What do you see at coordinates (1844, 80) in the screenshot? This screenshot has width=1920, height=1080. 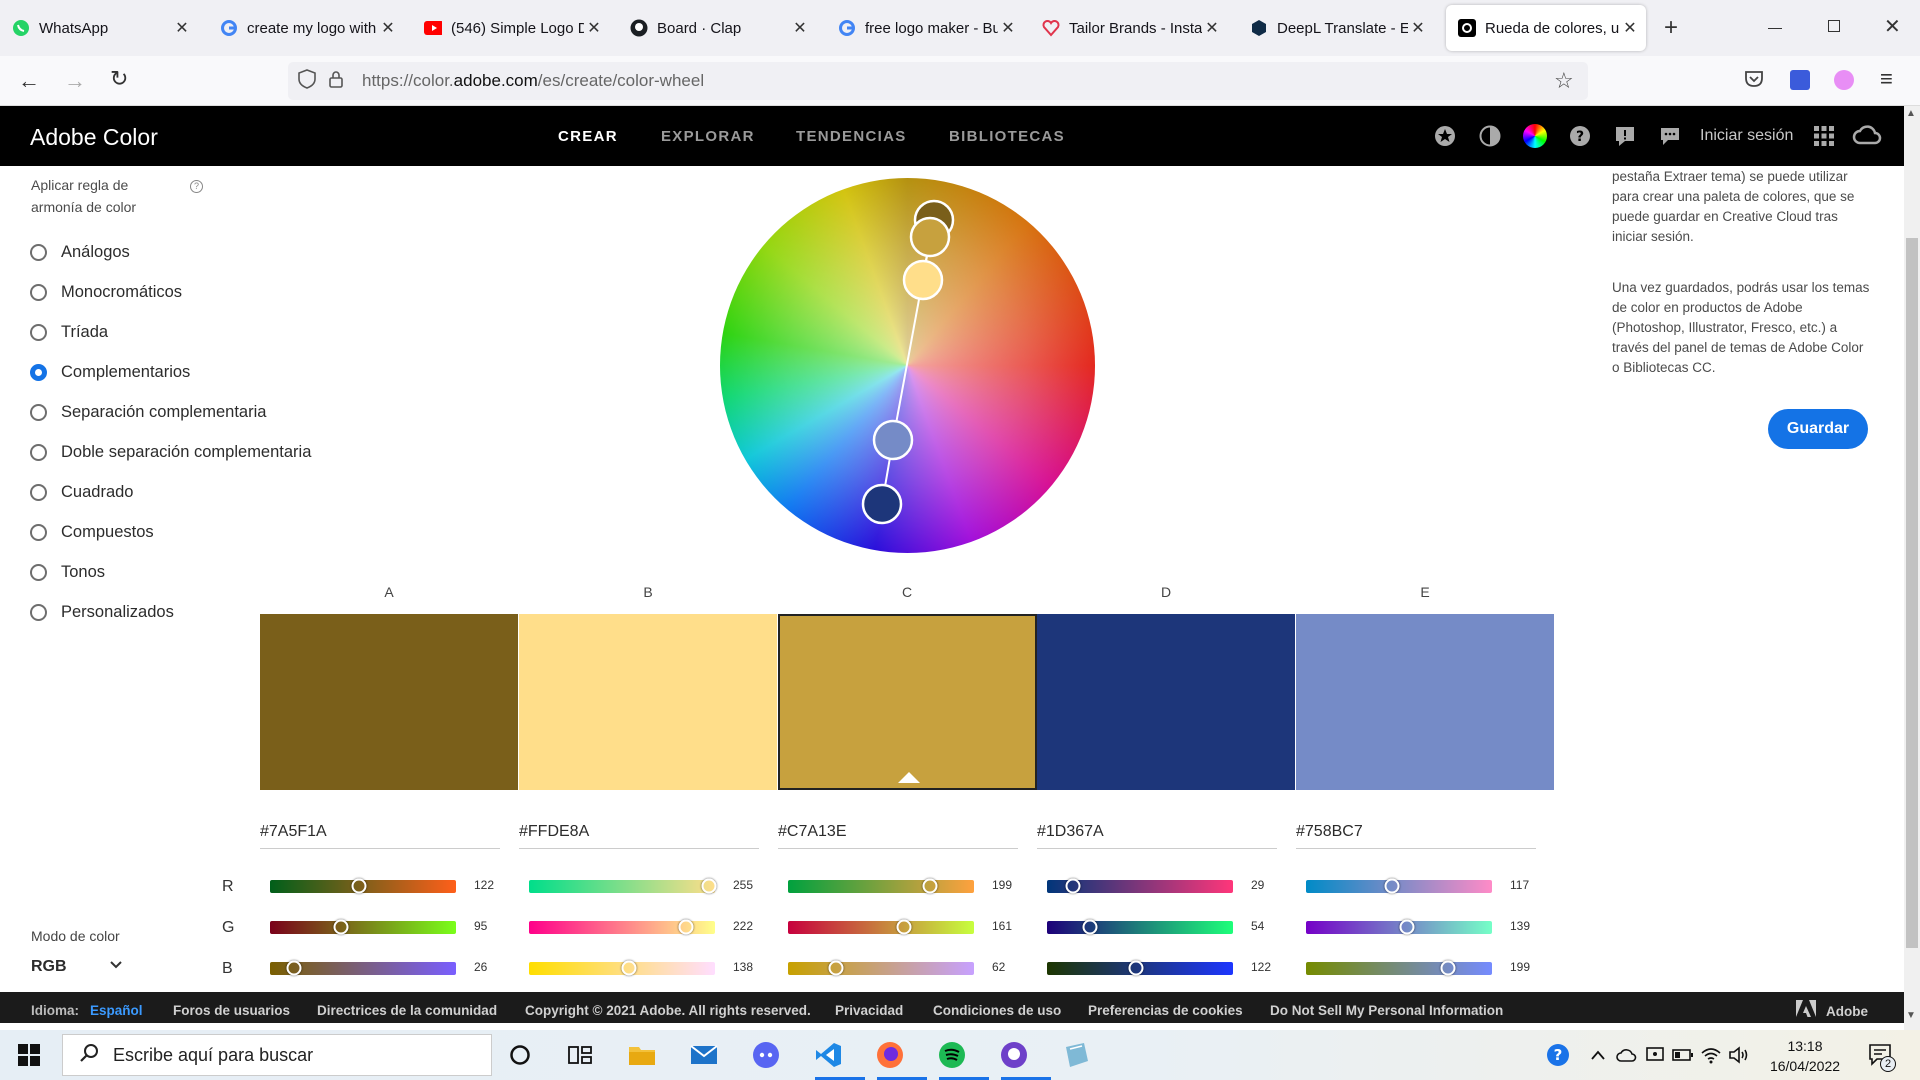 I see `profile-extension-icon` at bounding box center [1844, 80].